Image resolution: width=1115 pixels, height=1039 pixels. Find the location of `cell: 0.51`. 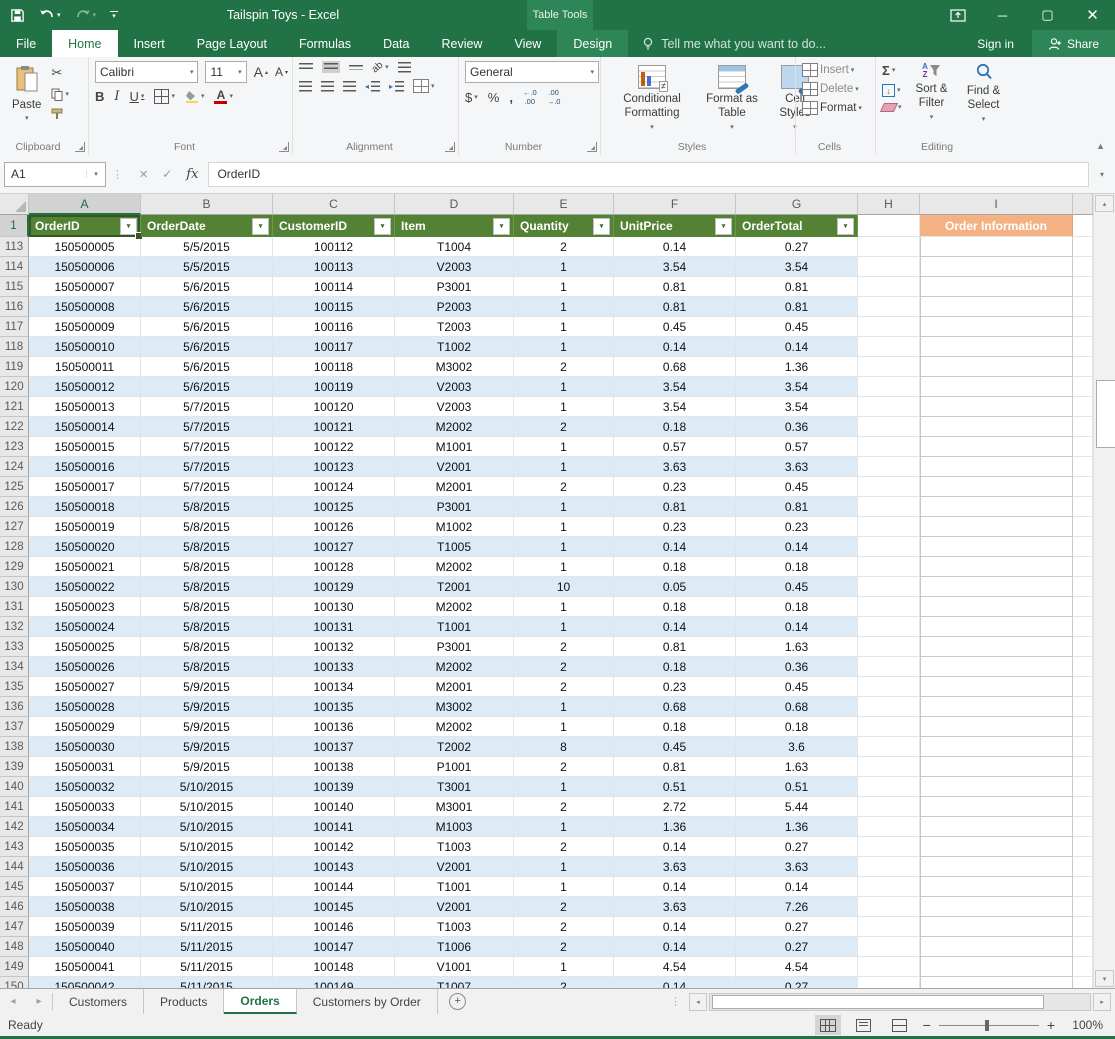

cell: 0.51 is located at coordinates (675, 787).